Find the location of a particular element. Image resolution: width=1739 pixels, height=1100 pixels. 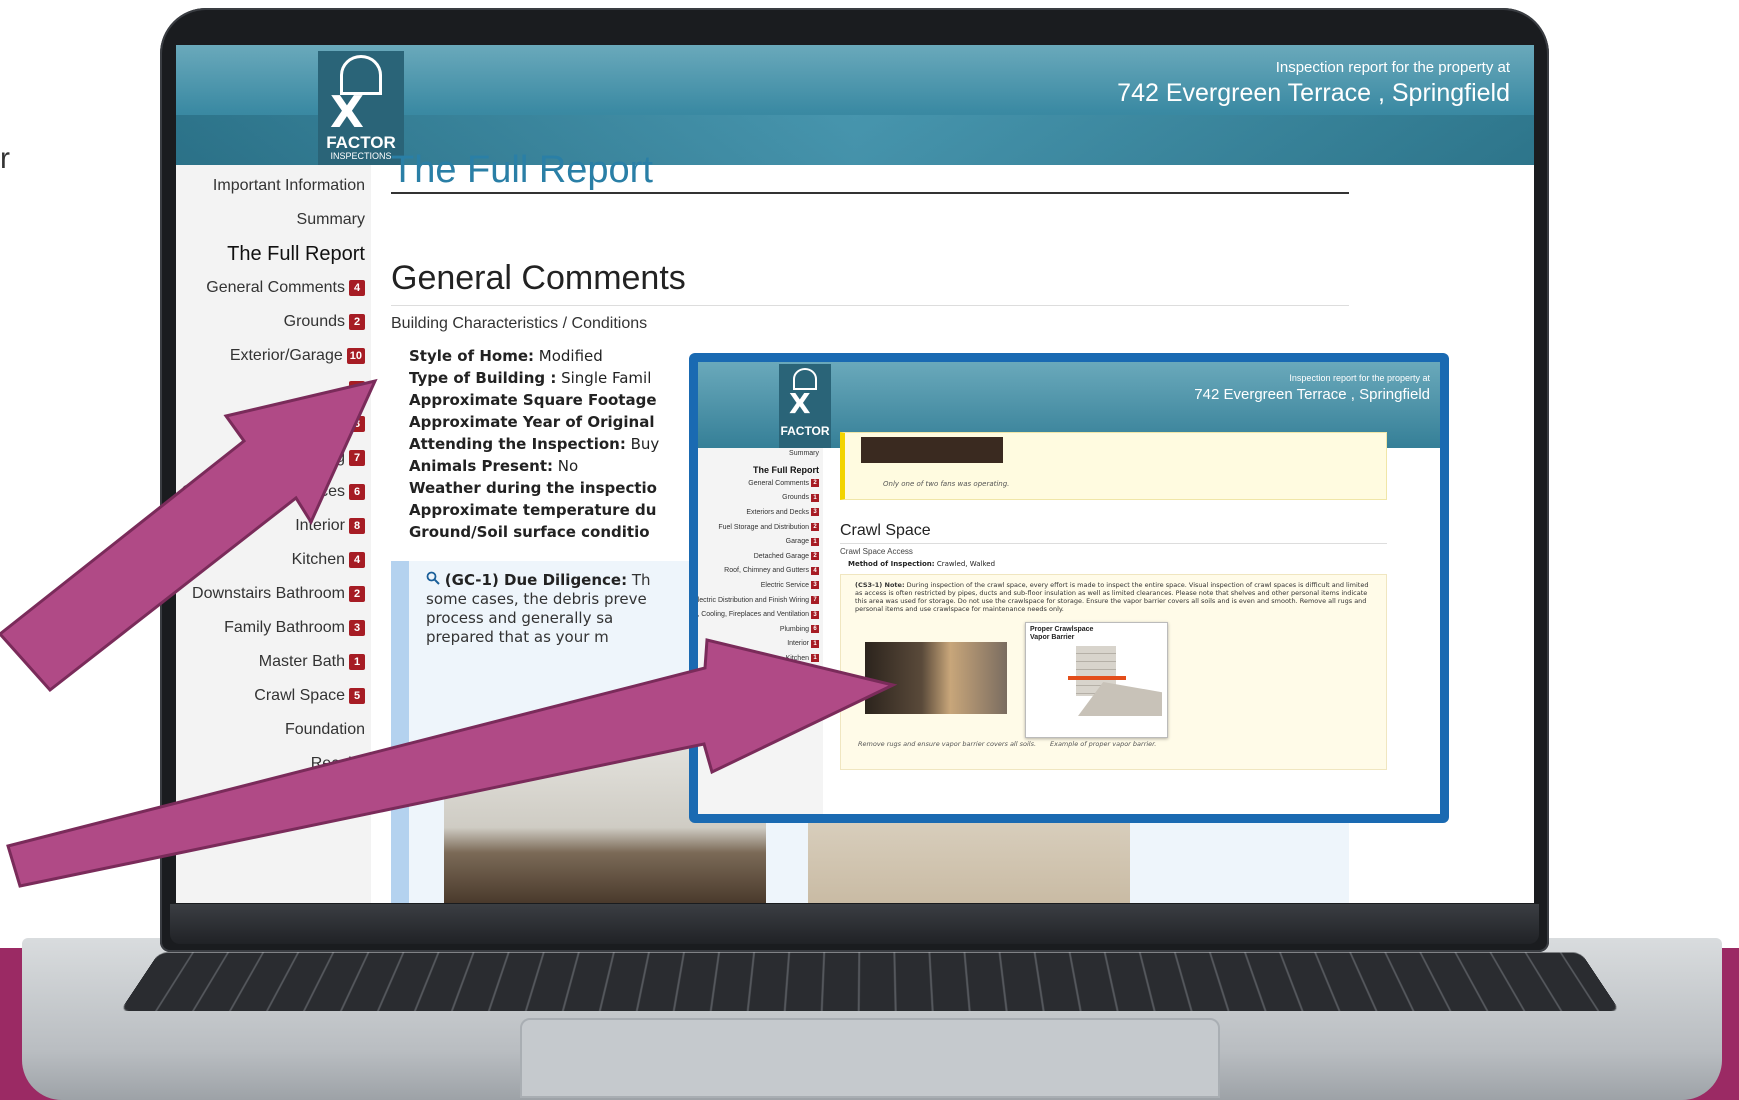

inset-sidebar-item-label: General Comments is located at coordinates (778, 483).